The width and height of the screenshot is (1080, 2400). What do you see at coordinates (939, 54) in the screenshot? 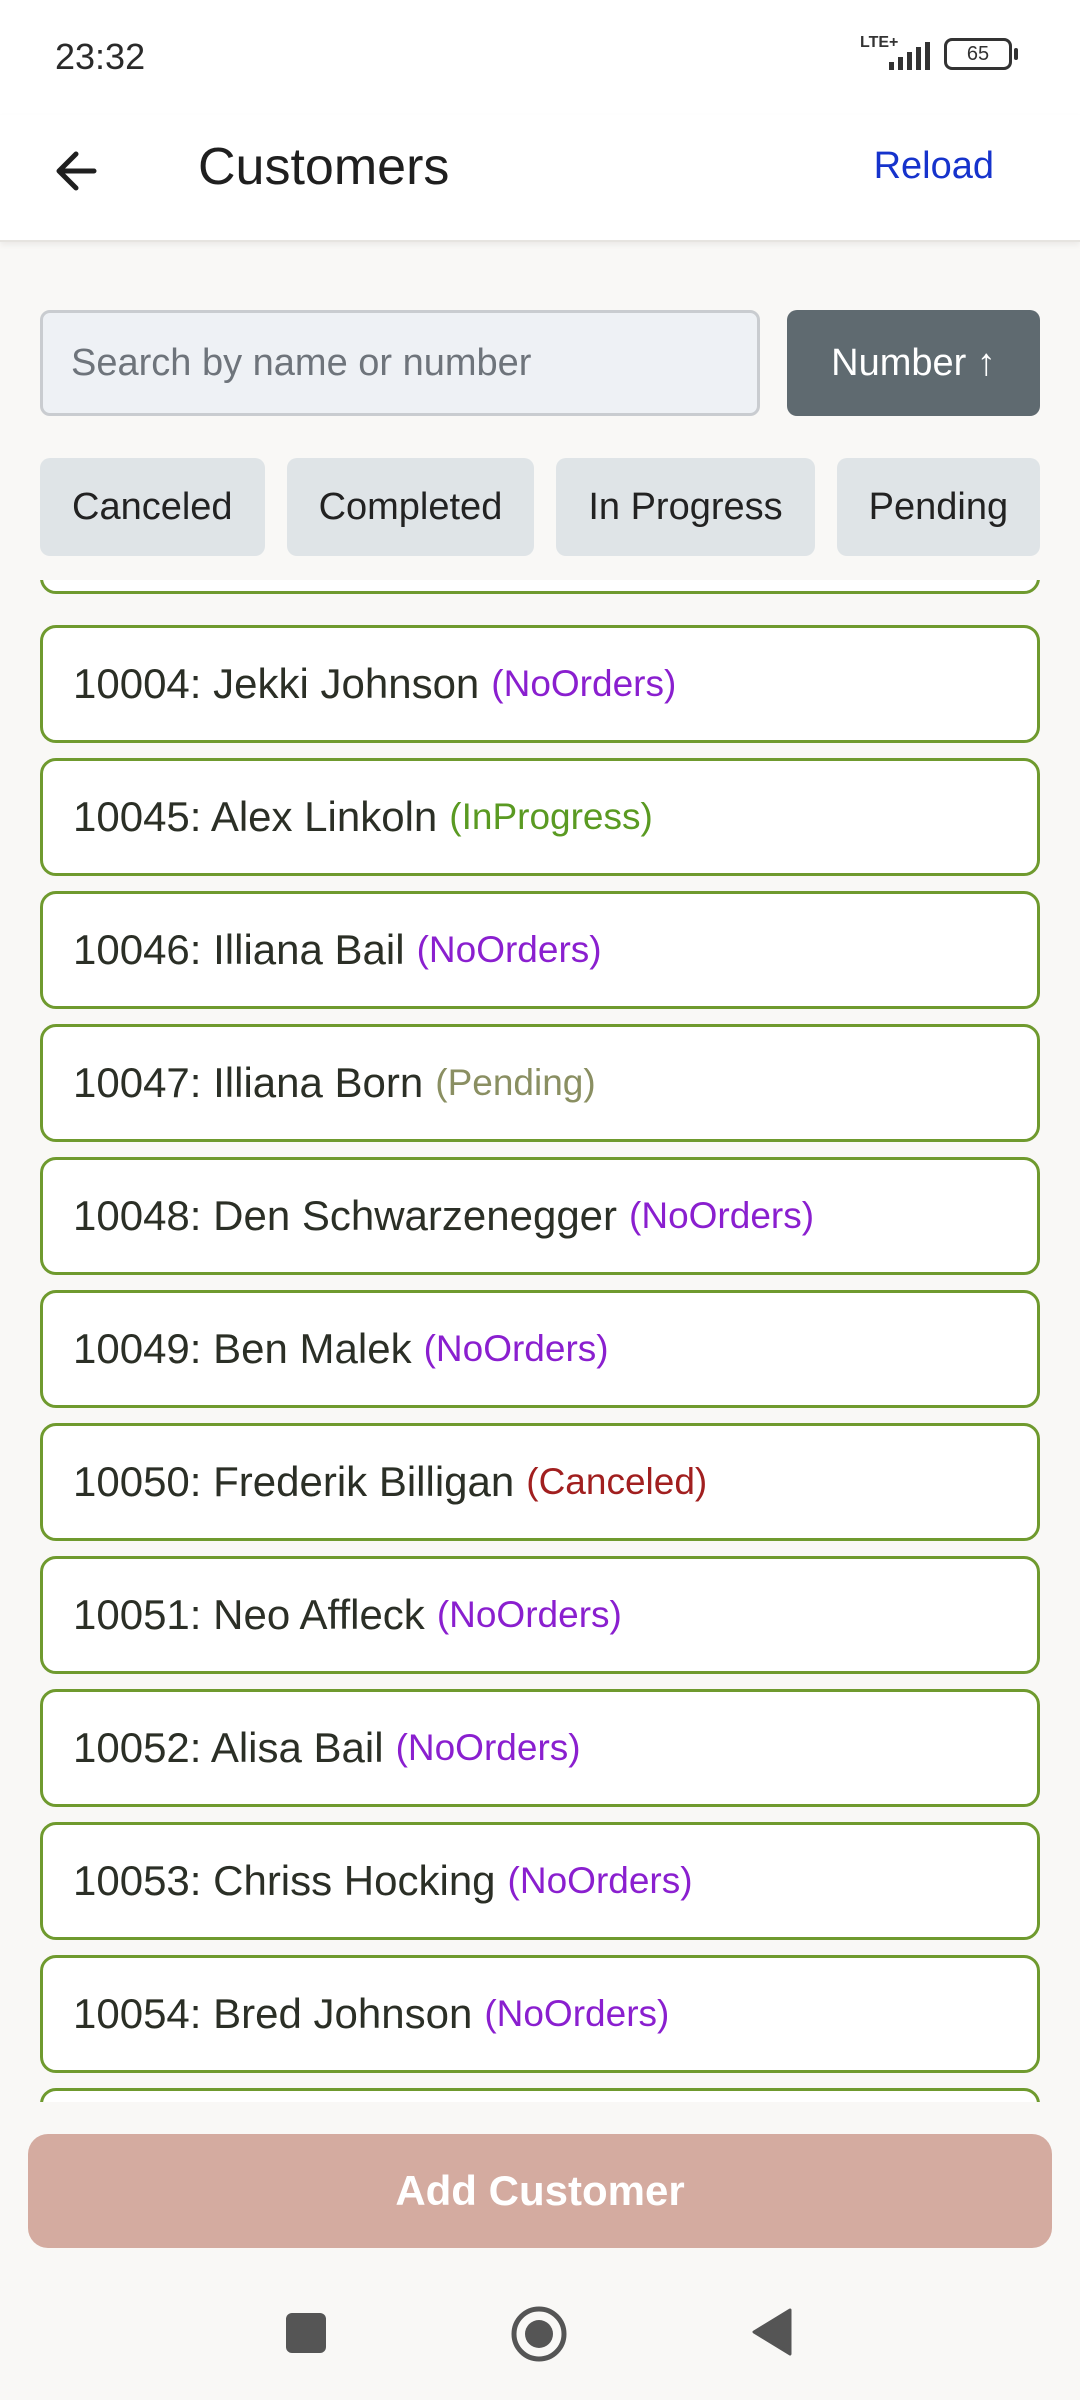
I see `status-icons: LTE+ 65` at bounding box center [939, 54].